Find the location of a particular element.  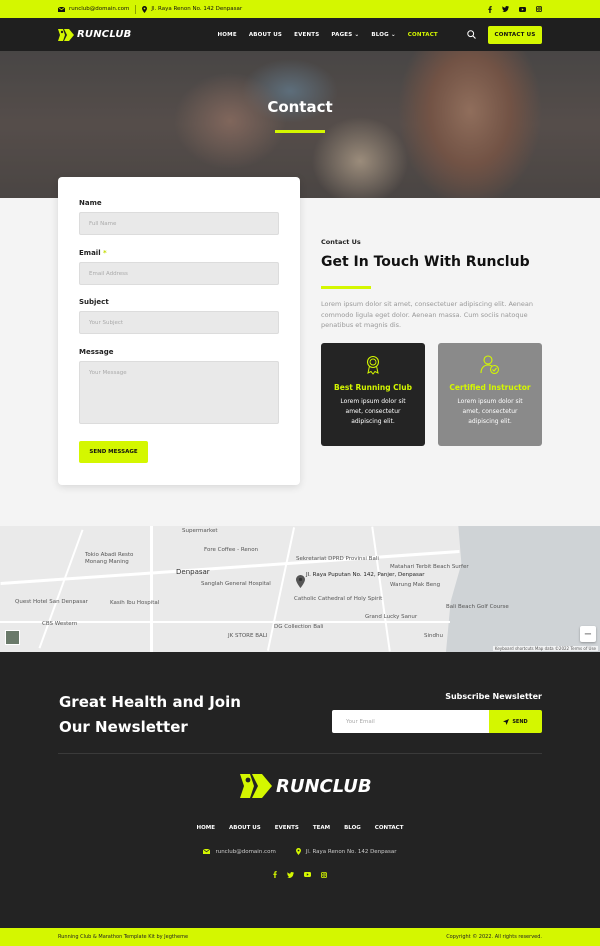

subject-label: Subject is located at coordinates (94, 302).